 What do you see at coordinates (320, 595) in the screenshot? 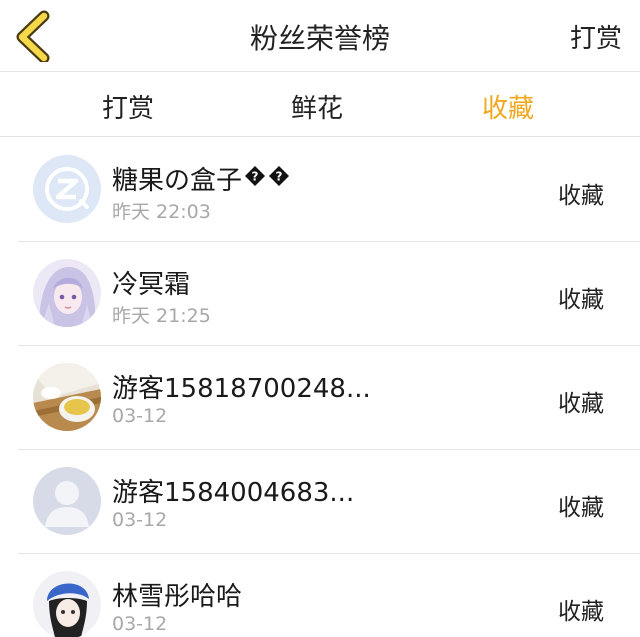
I see `list-item: 林雪彤哈哈 03-12 收藏` at bounding box center [320, 595].